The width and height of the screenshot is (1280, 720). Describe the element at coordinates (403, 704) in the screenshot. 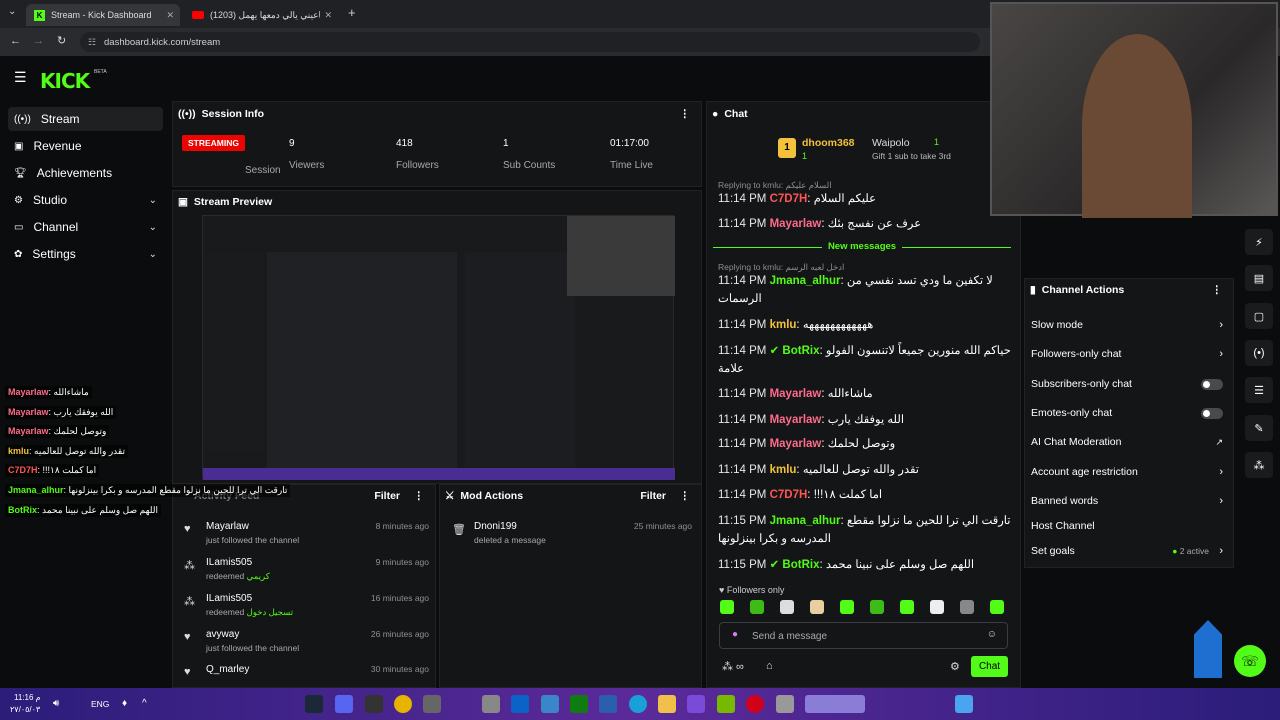

I see `chrome-icon` at that location.